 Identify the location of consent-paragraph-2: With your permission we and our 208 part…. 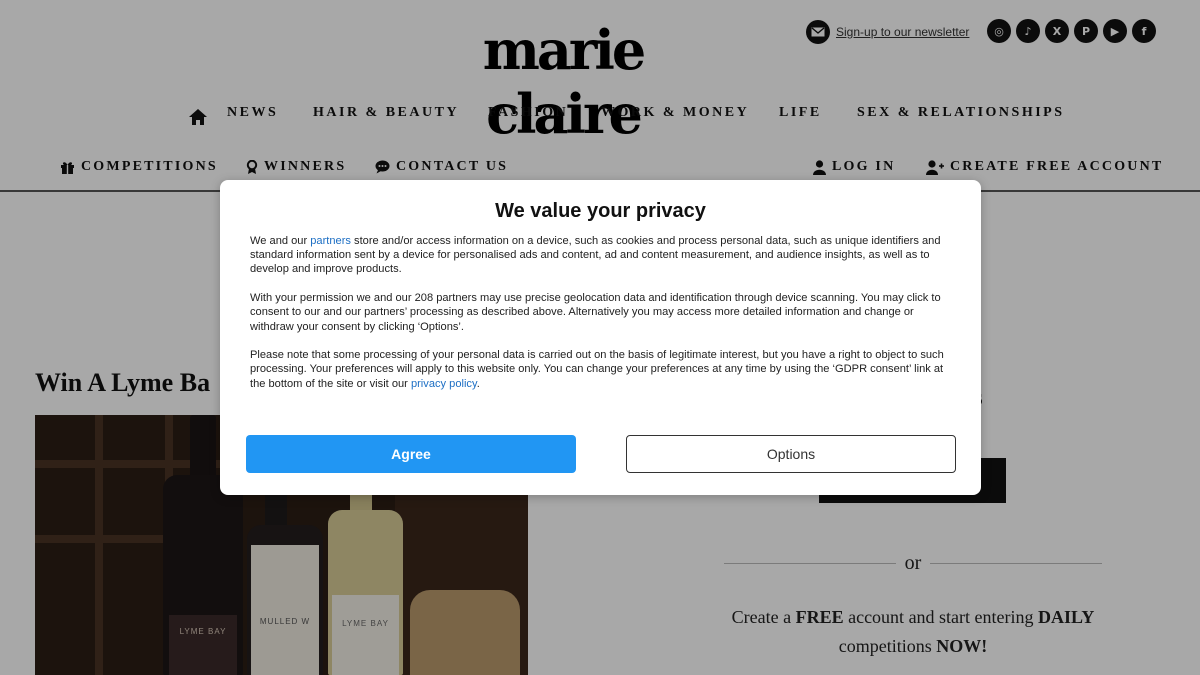
(595, 312).